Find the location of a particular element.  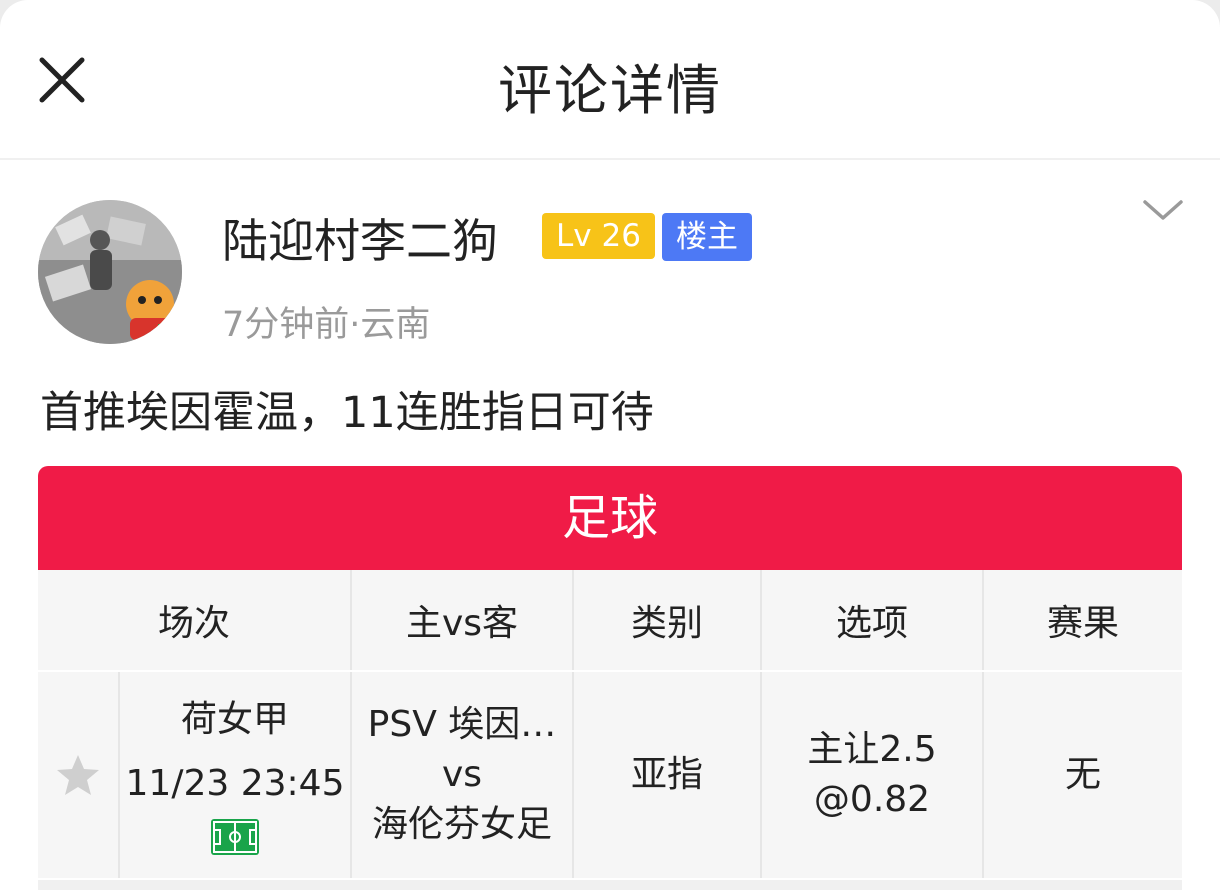

avatar is located at coordinates (110, 272).